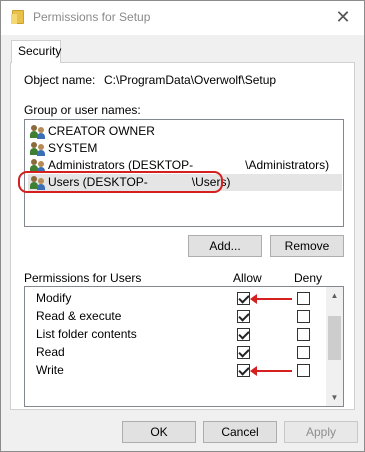 The height and width of the screenshot is (452, 365). I want to click on permissions-label: Permissions for Users, so click(83, 278).